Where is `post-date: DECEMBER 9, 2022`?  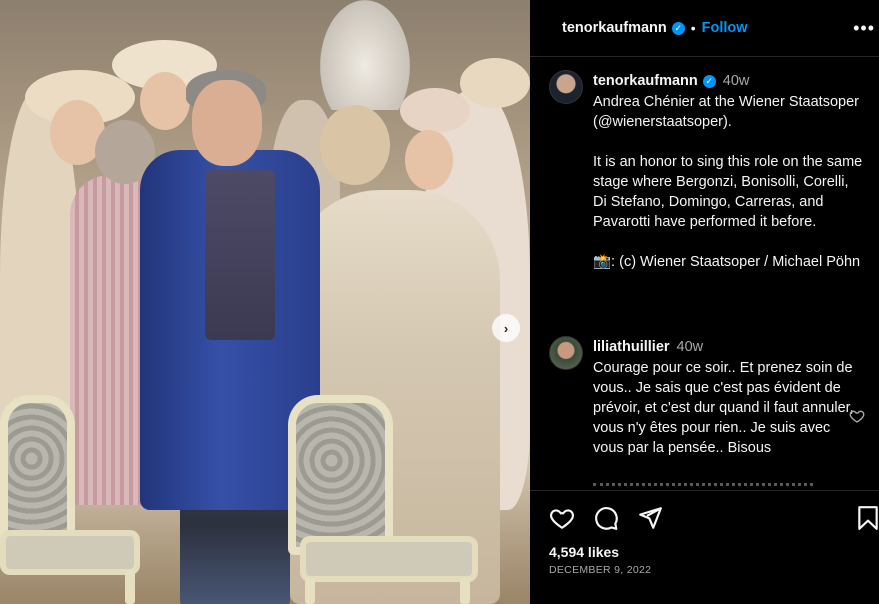
post-date: DECEMBER 9, 2022 is located at coordinates (600, 570).